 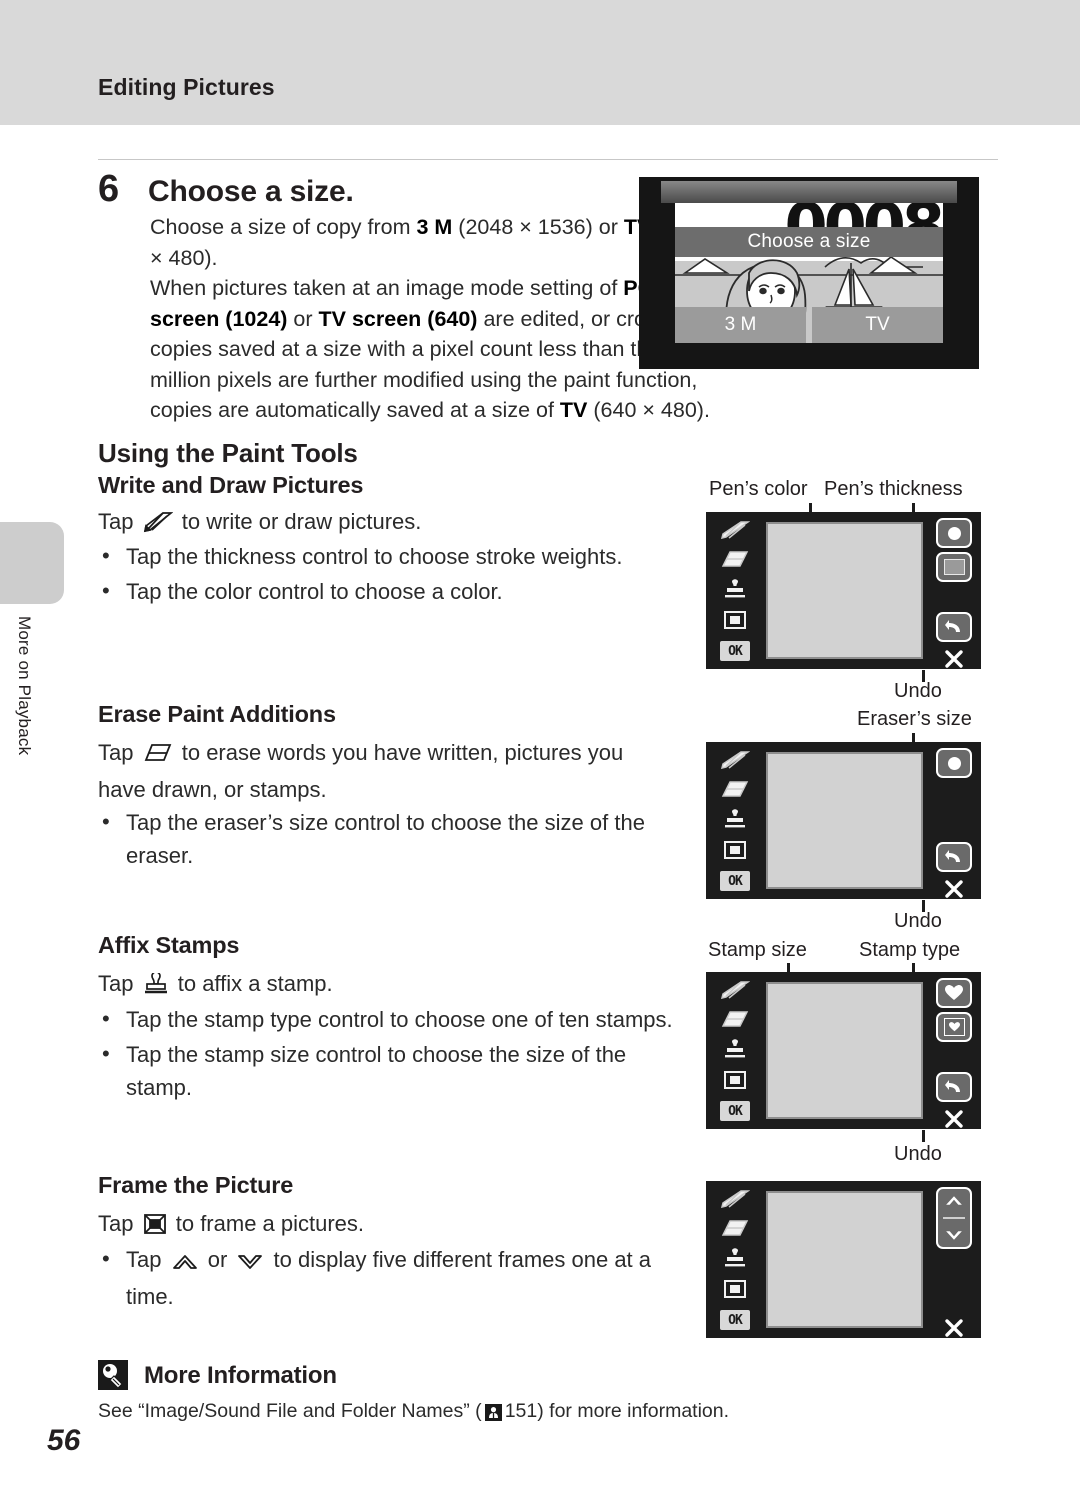 What do you see at coordinates (169, 945) in the screenshot?
I see `heading-affix-stamps: Affix Stamps` at bounding box center [169, 945].